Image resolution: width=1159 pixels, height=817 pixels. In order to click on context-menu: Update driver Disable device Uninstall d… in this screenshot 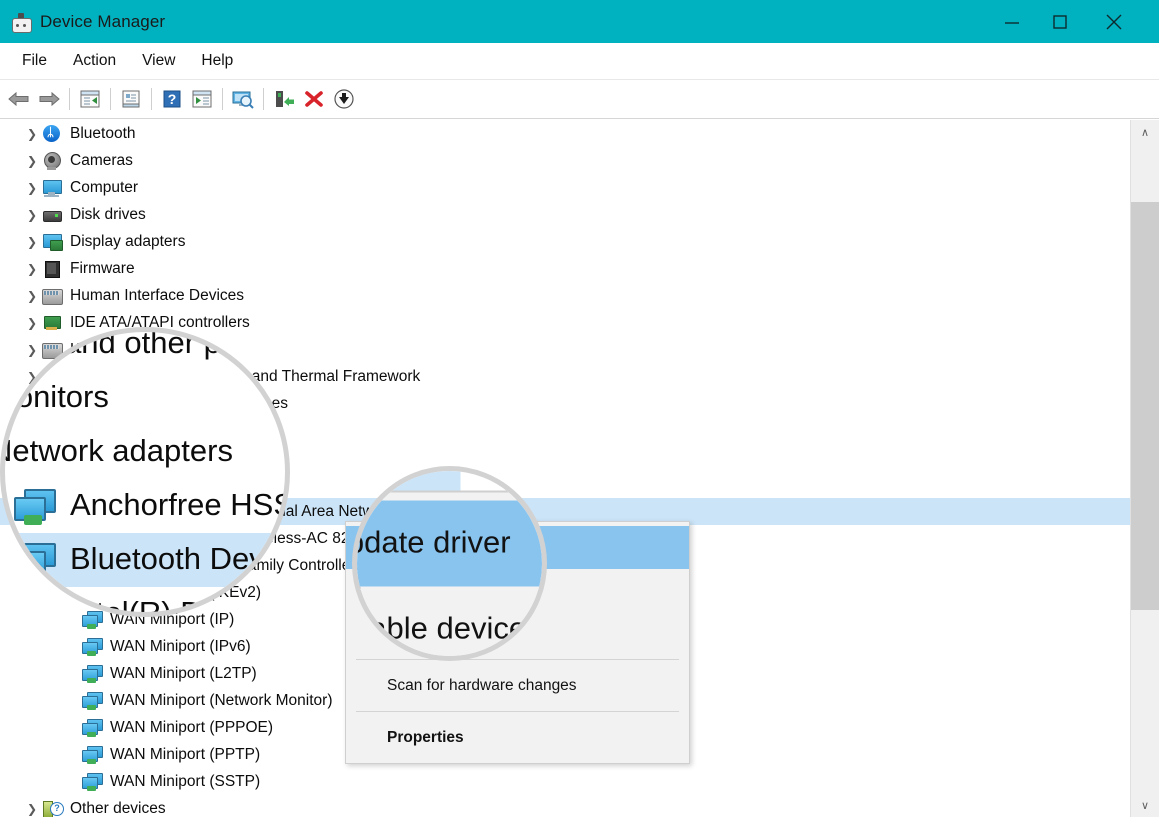, I will do `click(449, 573)`.